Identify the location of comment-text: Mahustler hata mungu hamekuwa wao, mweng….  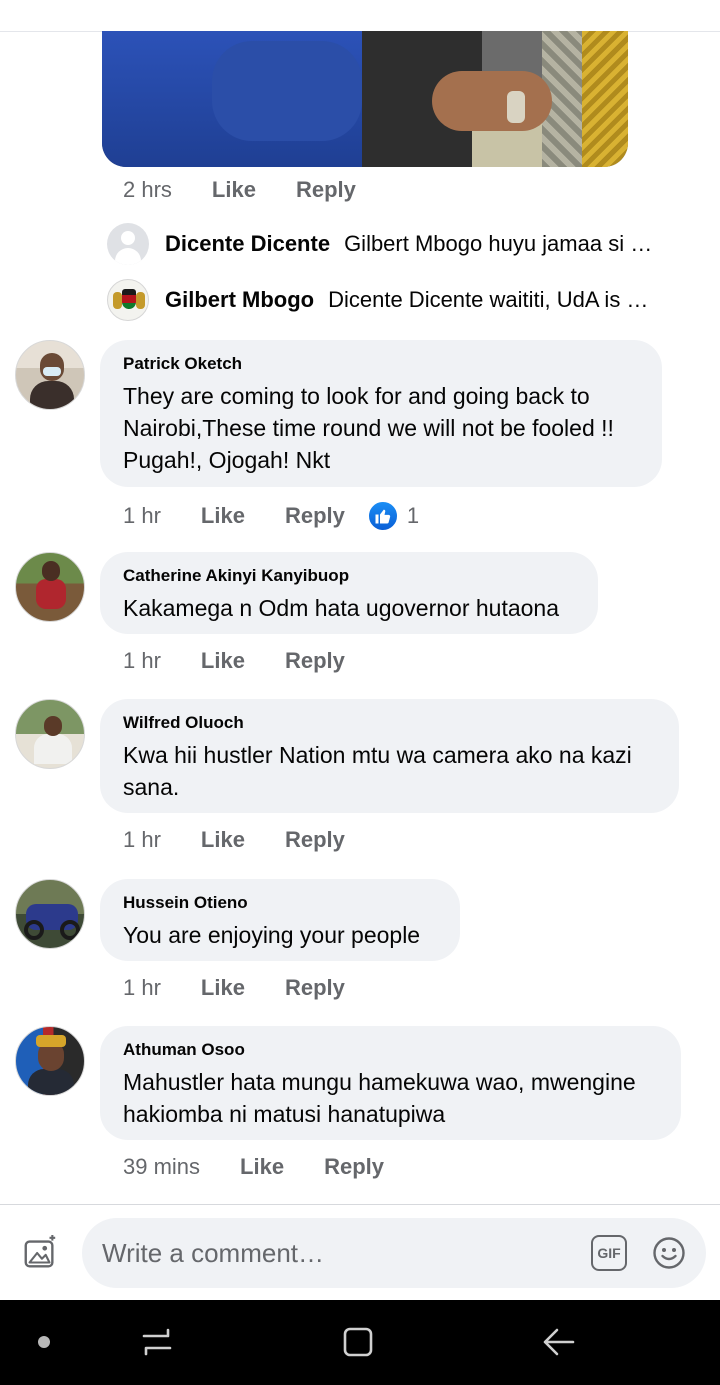
(379, 1098).